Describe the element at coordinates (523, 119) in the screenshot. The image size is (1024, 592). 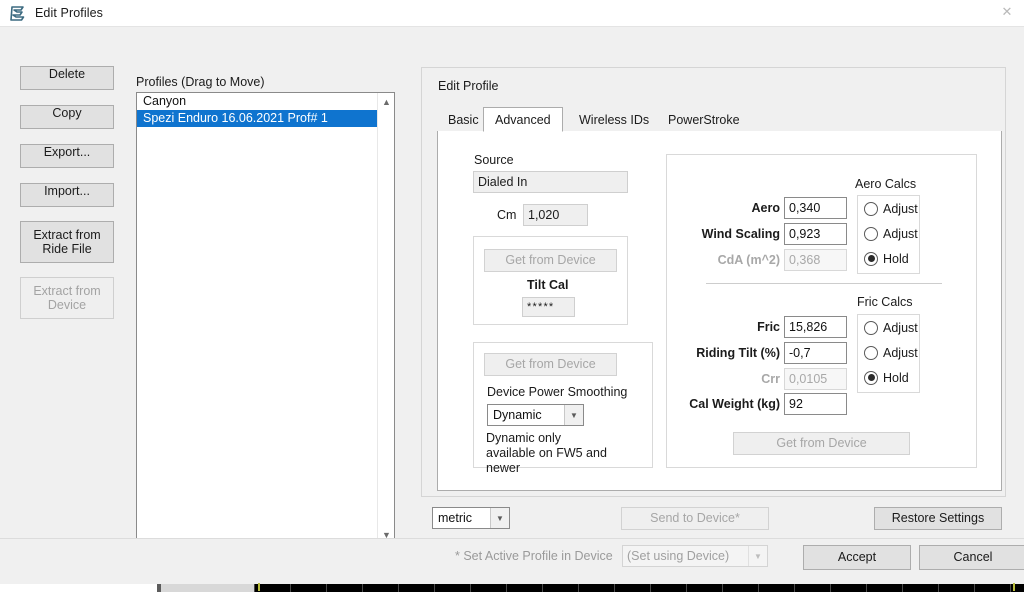
I see `tab-advanced: Advanced` at that location.